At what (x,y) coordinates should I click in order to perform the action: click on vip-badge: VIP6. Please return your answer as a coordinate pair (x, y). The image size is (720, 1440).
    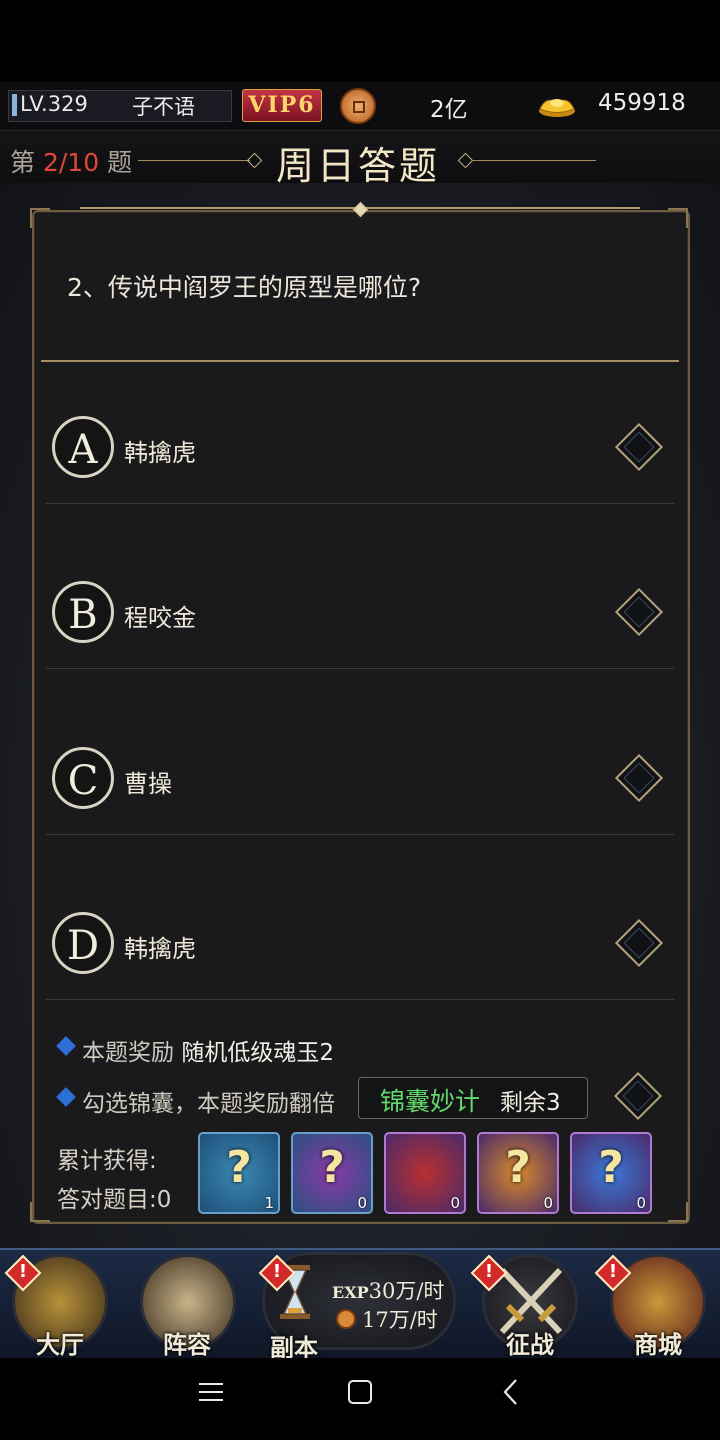
    Looking at the image, I should click on (282, 105).